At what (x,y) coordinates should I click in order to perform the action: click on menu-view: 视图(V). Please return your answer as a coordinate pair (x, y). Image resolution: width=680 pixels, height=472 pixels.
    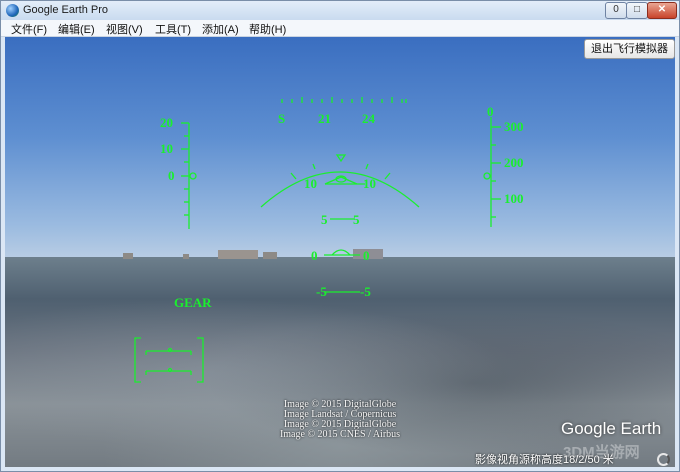
    Looking at the image, I should click on (124, 29).